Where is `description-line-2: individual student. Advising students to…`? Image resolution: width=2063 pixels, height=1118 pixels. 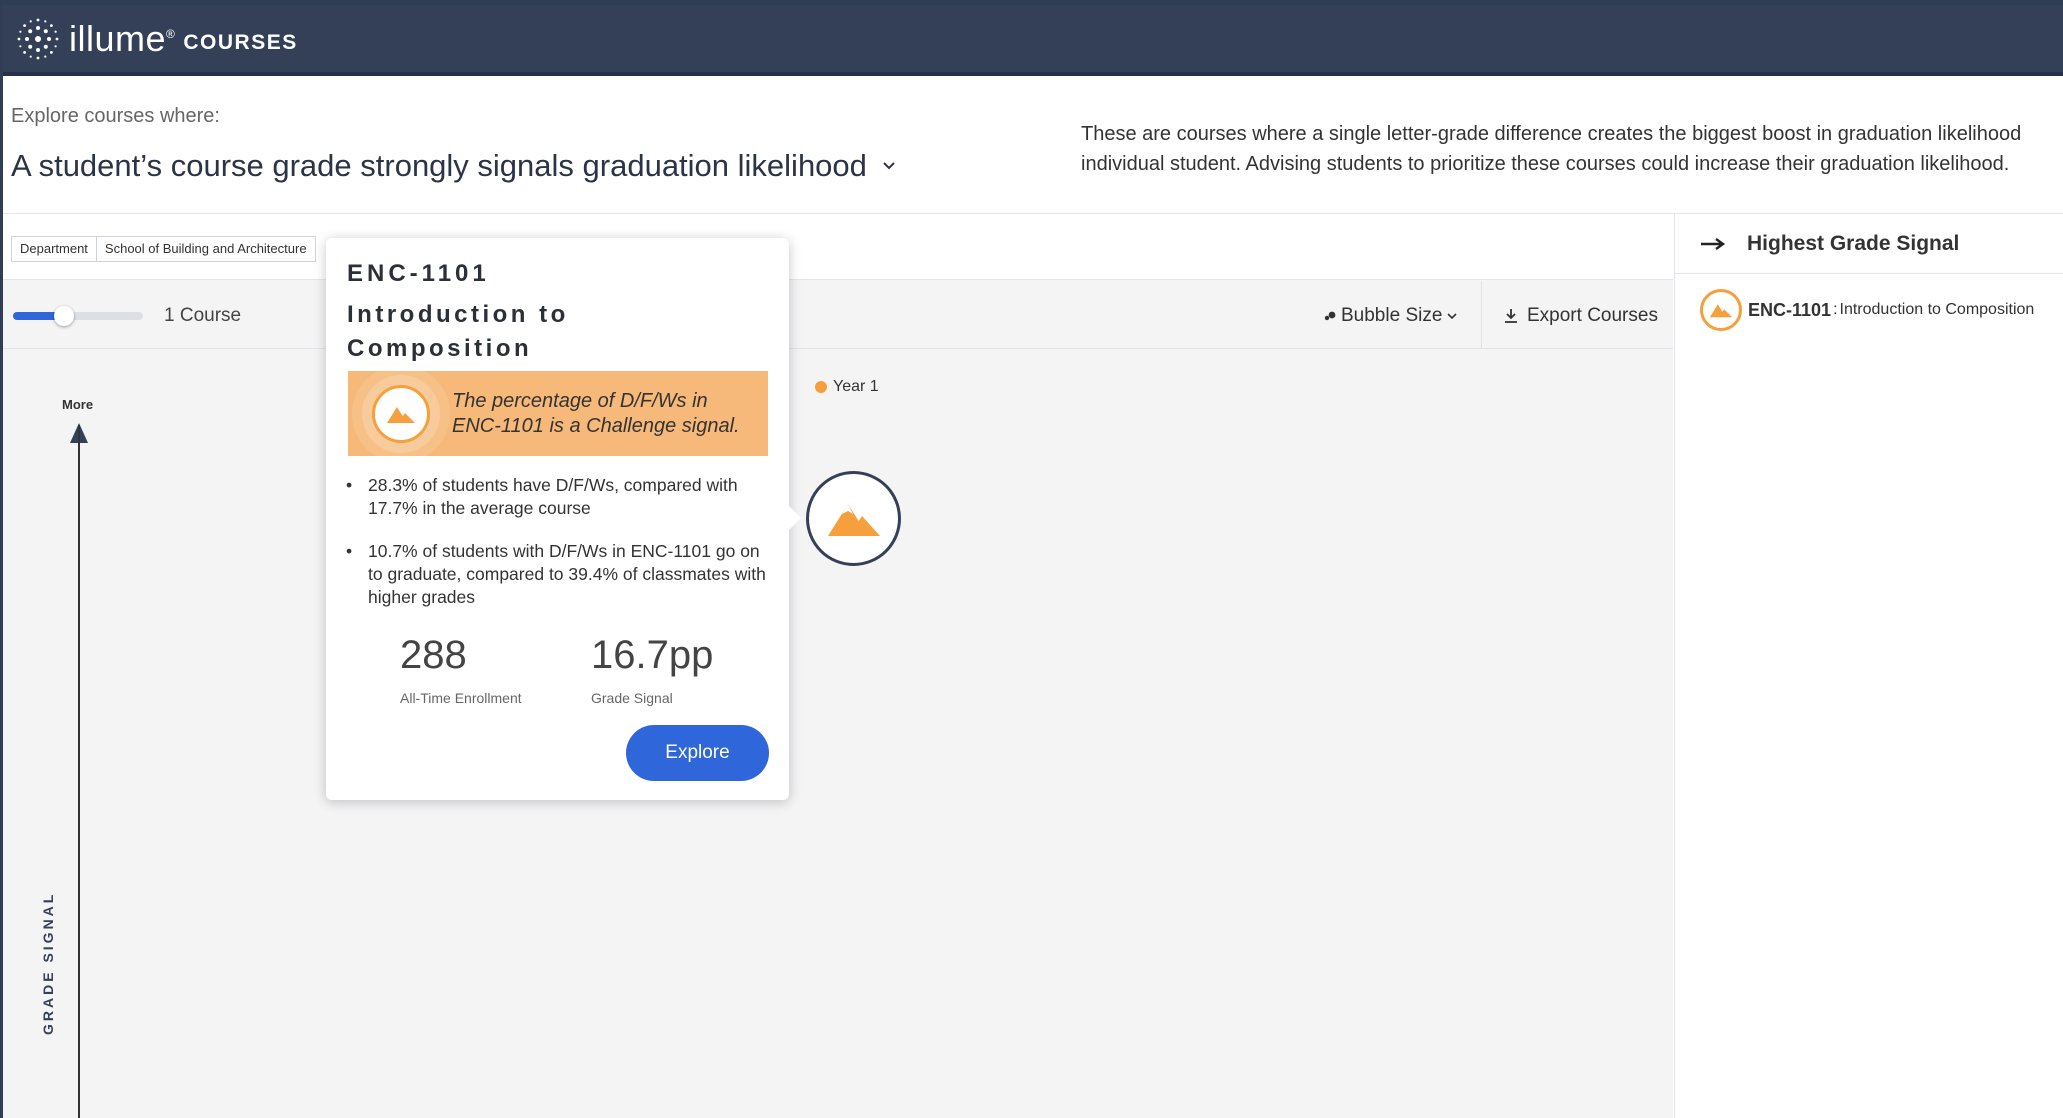
description-line-2: individual student. Advising students to… is located at coordinates (1545, 164).